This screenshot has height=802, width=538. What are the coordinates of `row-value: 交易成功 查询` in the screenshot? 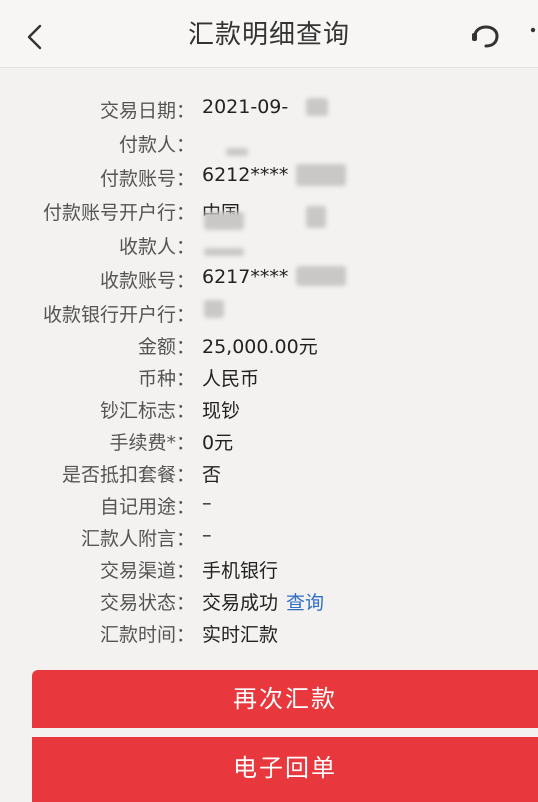 It's located at (263, 601).